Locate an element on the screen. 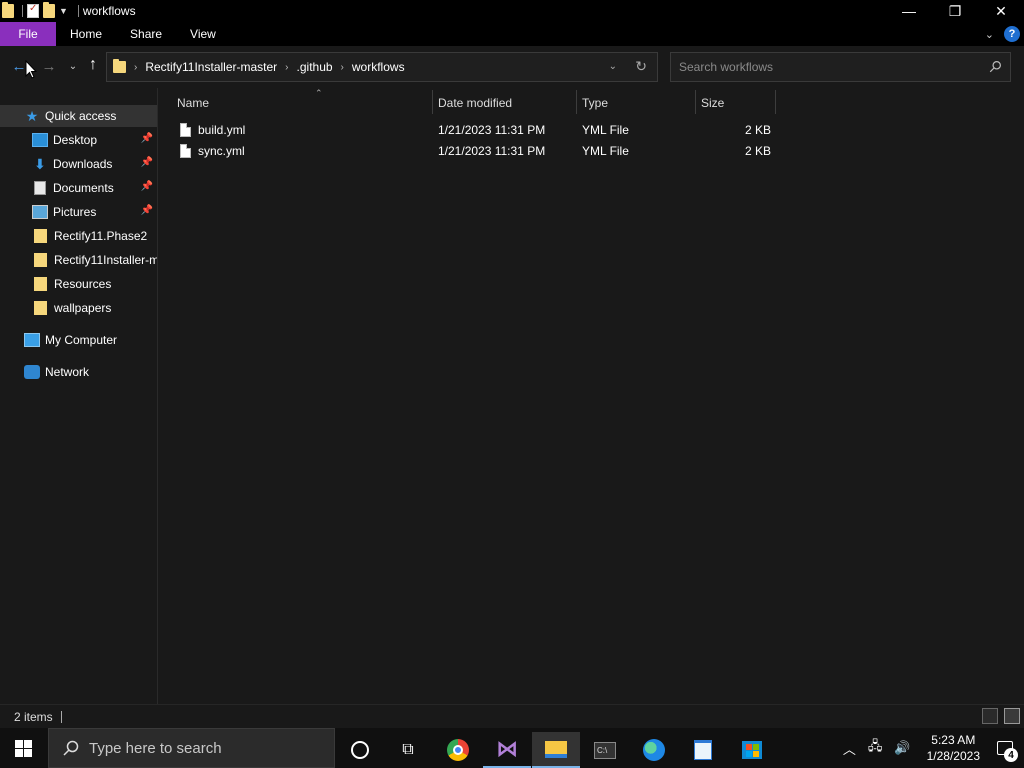  column-label: Size is located at coordinates (713, 103).